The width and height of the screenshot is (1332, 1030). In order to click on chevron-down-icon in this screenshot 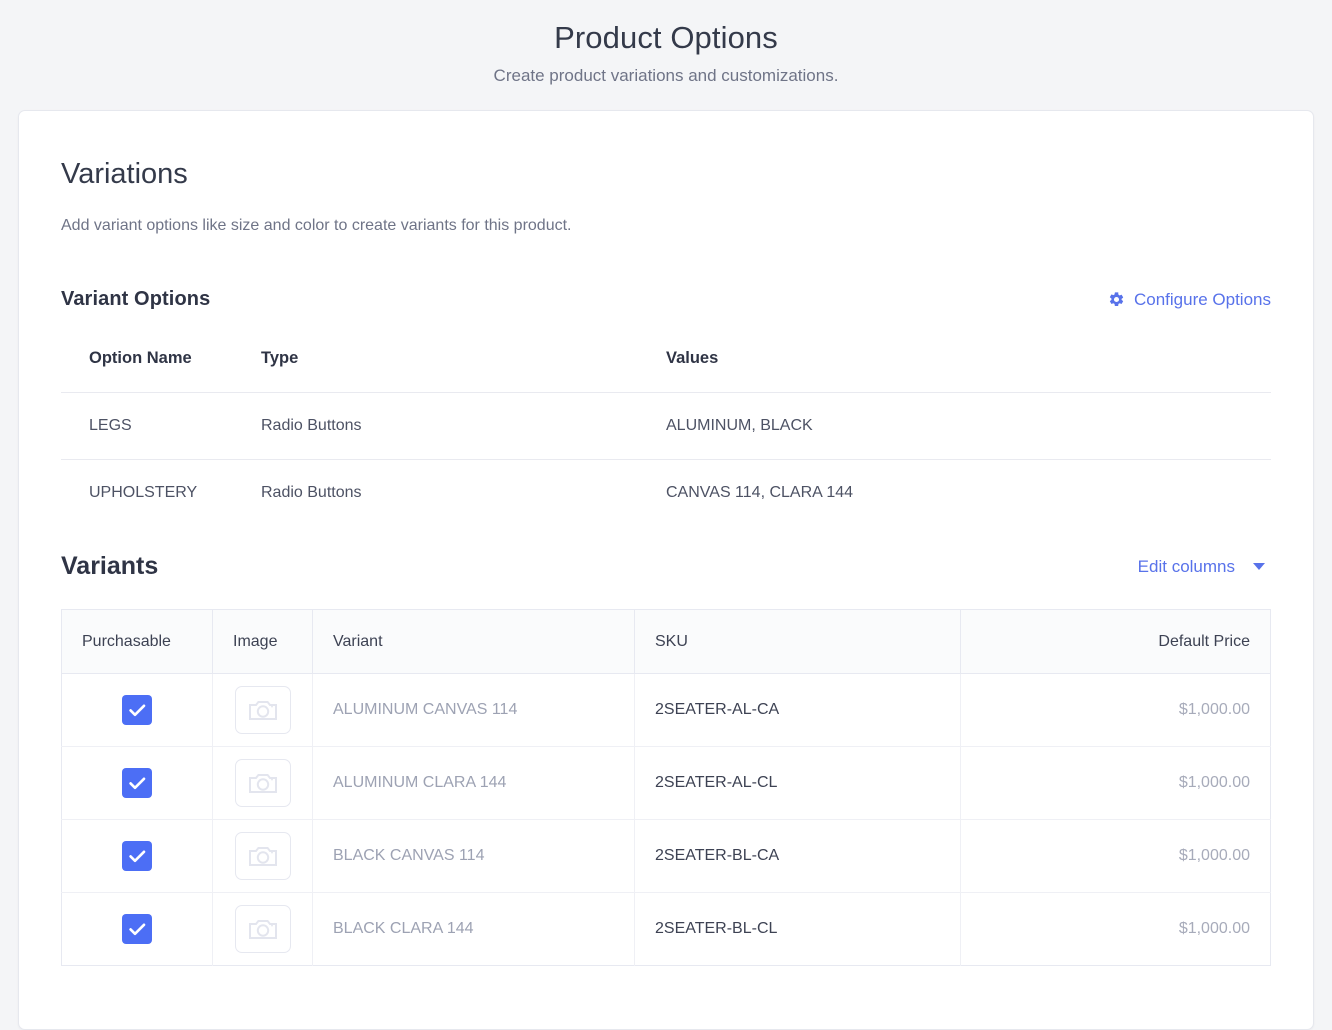, I will do `click(1259, 566)`.